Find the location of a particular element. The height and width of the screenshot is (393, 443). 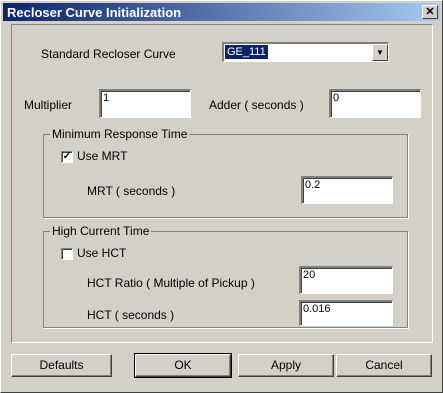

mrt-seconds-label: MRT ( seconds ) is located at coordinates (131, 191).